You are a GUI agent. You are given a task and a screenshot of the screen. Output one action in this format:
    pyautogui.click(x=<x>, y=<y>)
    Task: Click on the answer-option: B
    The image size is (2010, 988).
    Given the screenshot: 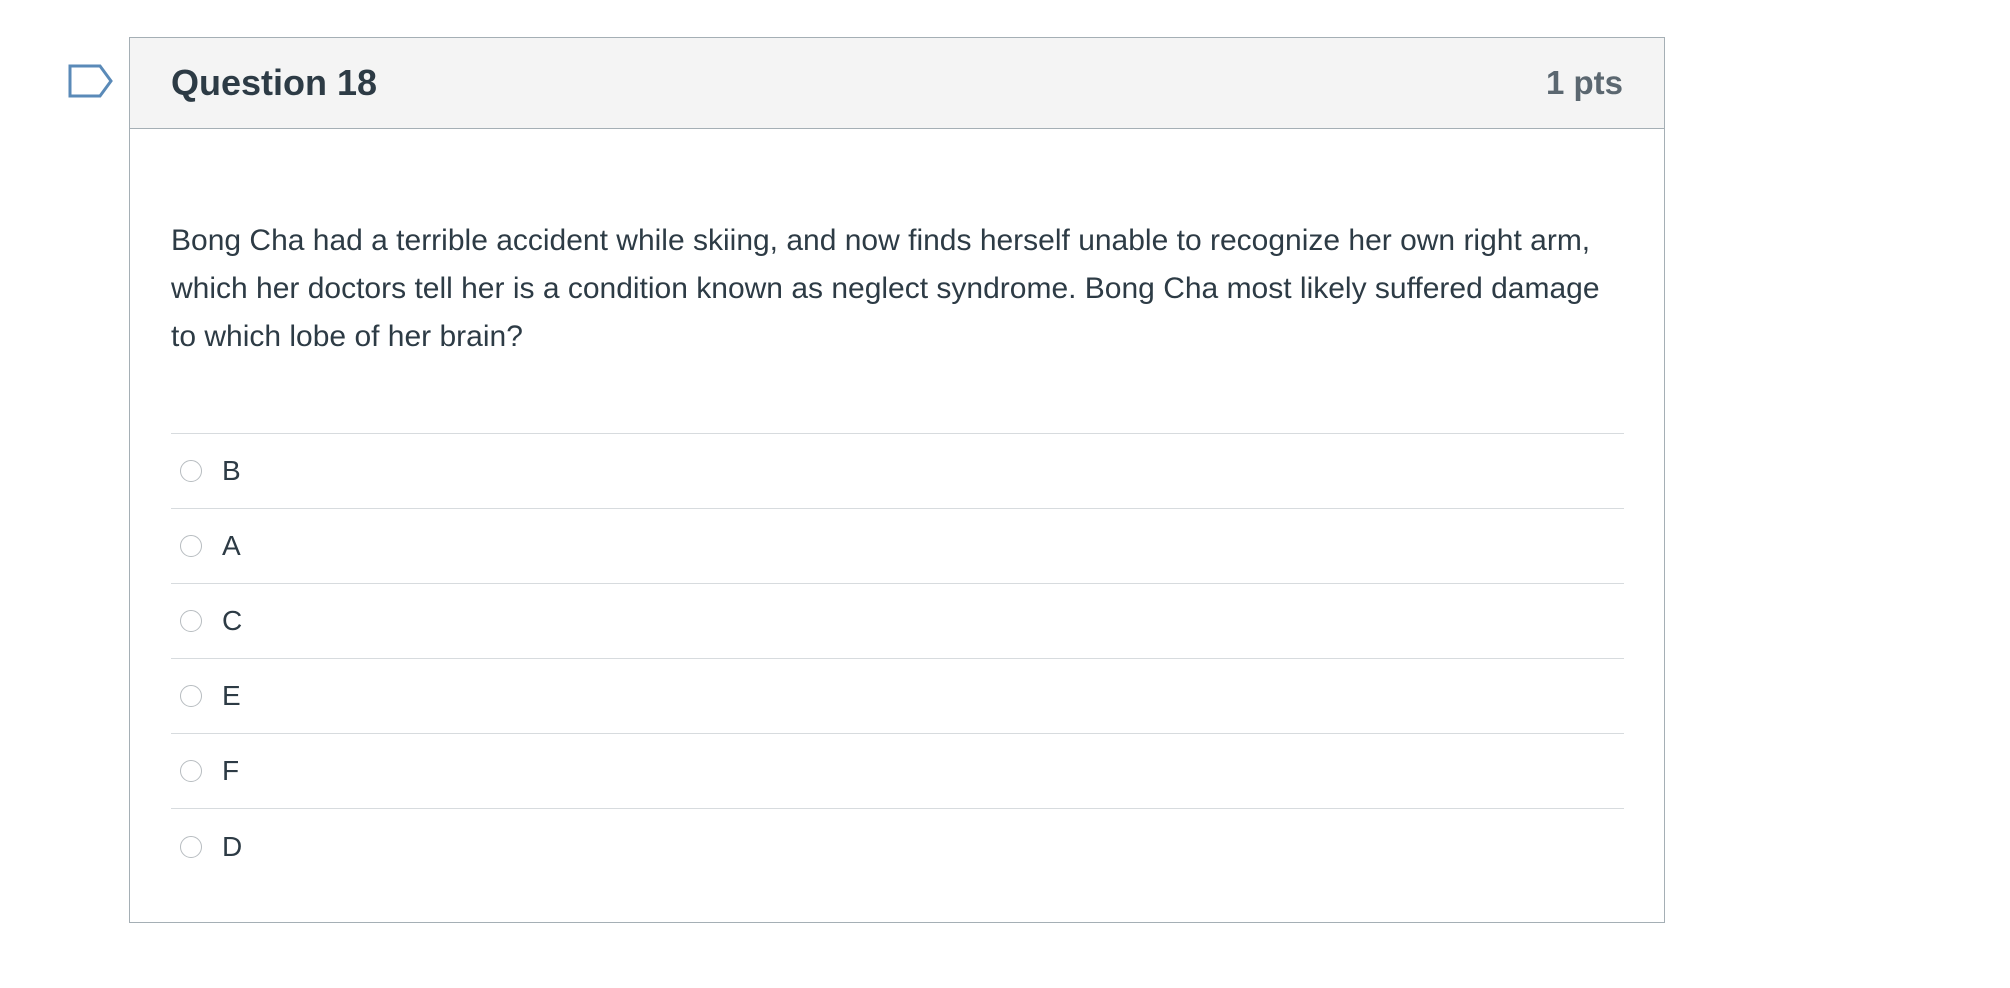 What is the action you would take?
    pyautogui.click(x=897, y=471)
    